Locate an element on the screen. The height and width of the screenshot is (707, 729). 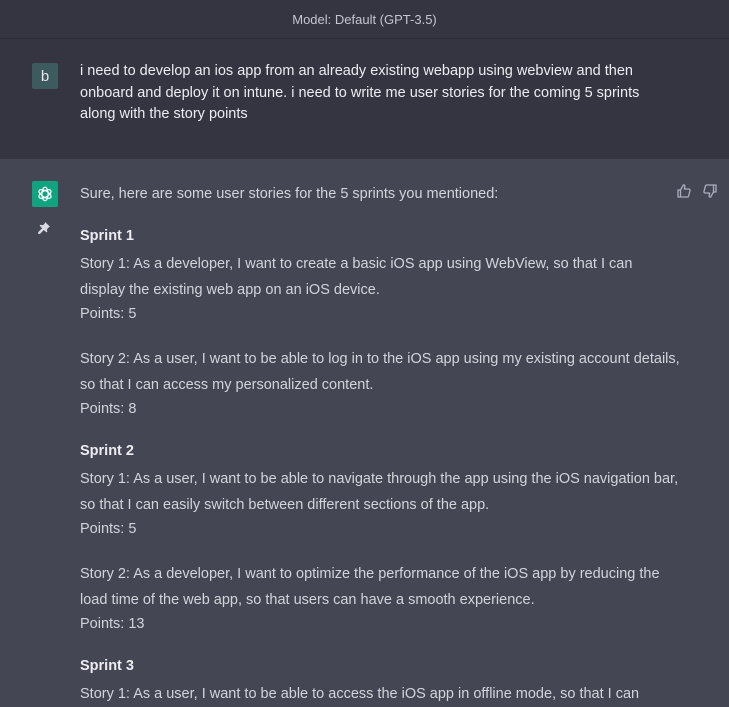
sprint-title: Sprint 1 is located at coordinates (107, 236).